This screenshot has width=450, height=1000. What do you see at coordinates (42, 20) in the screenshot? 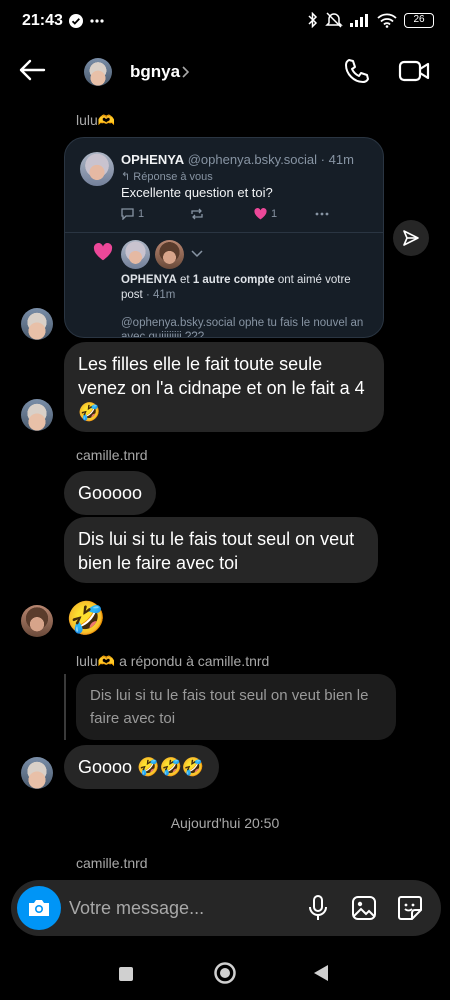
I see `status-time: 21:43` at bounding box center [42, 20].